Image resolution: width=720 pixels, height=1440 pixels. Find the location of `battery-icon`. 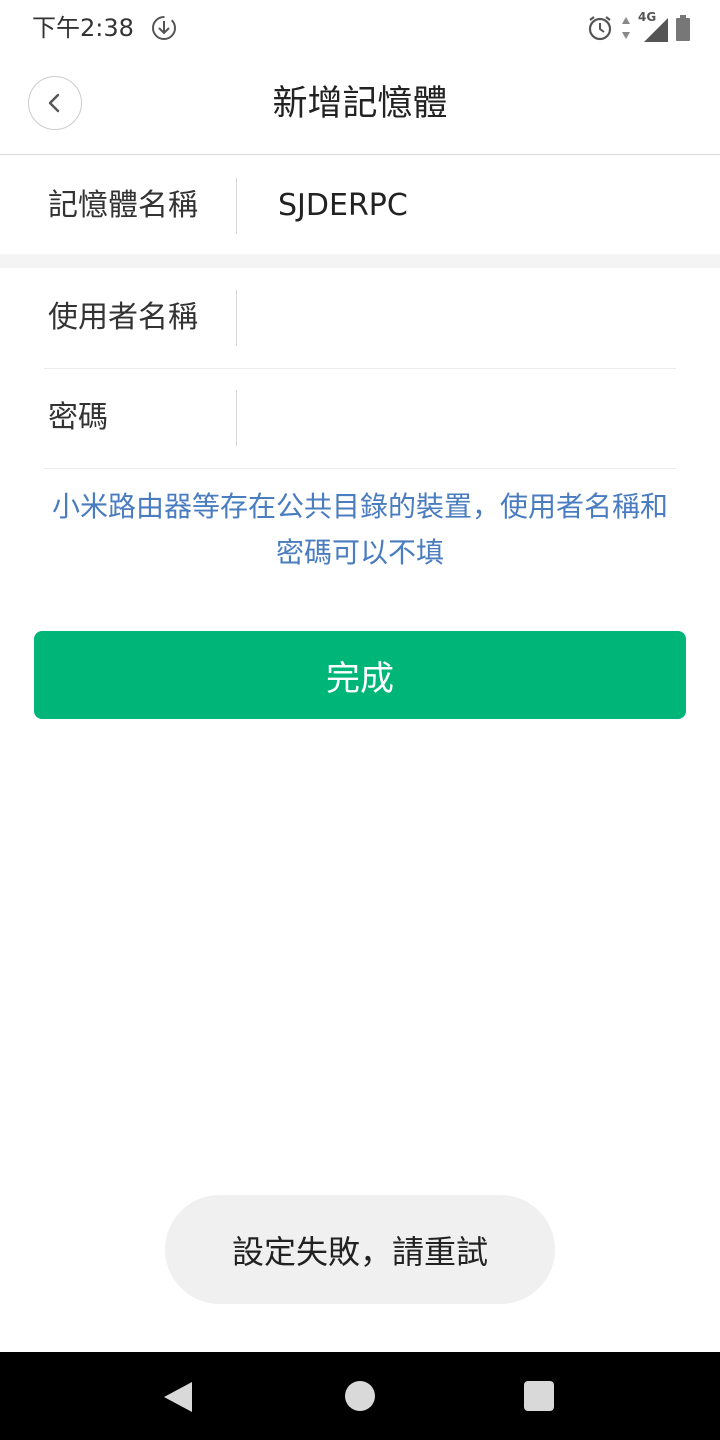

battery-icon is located at coordinates (683, 28).